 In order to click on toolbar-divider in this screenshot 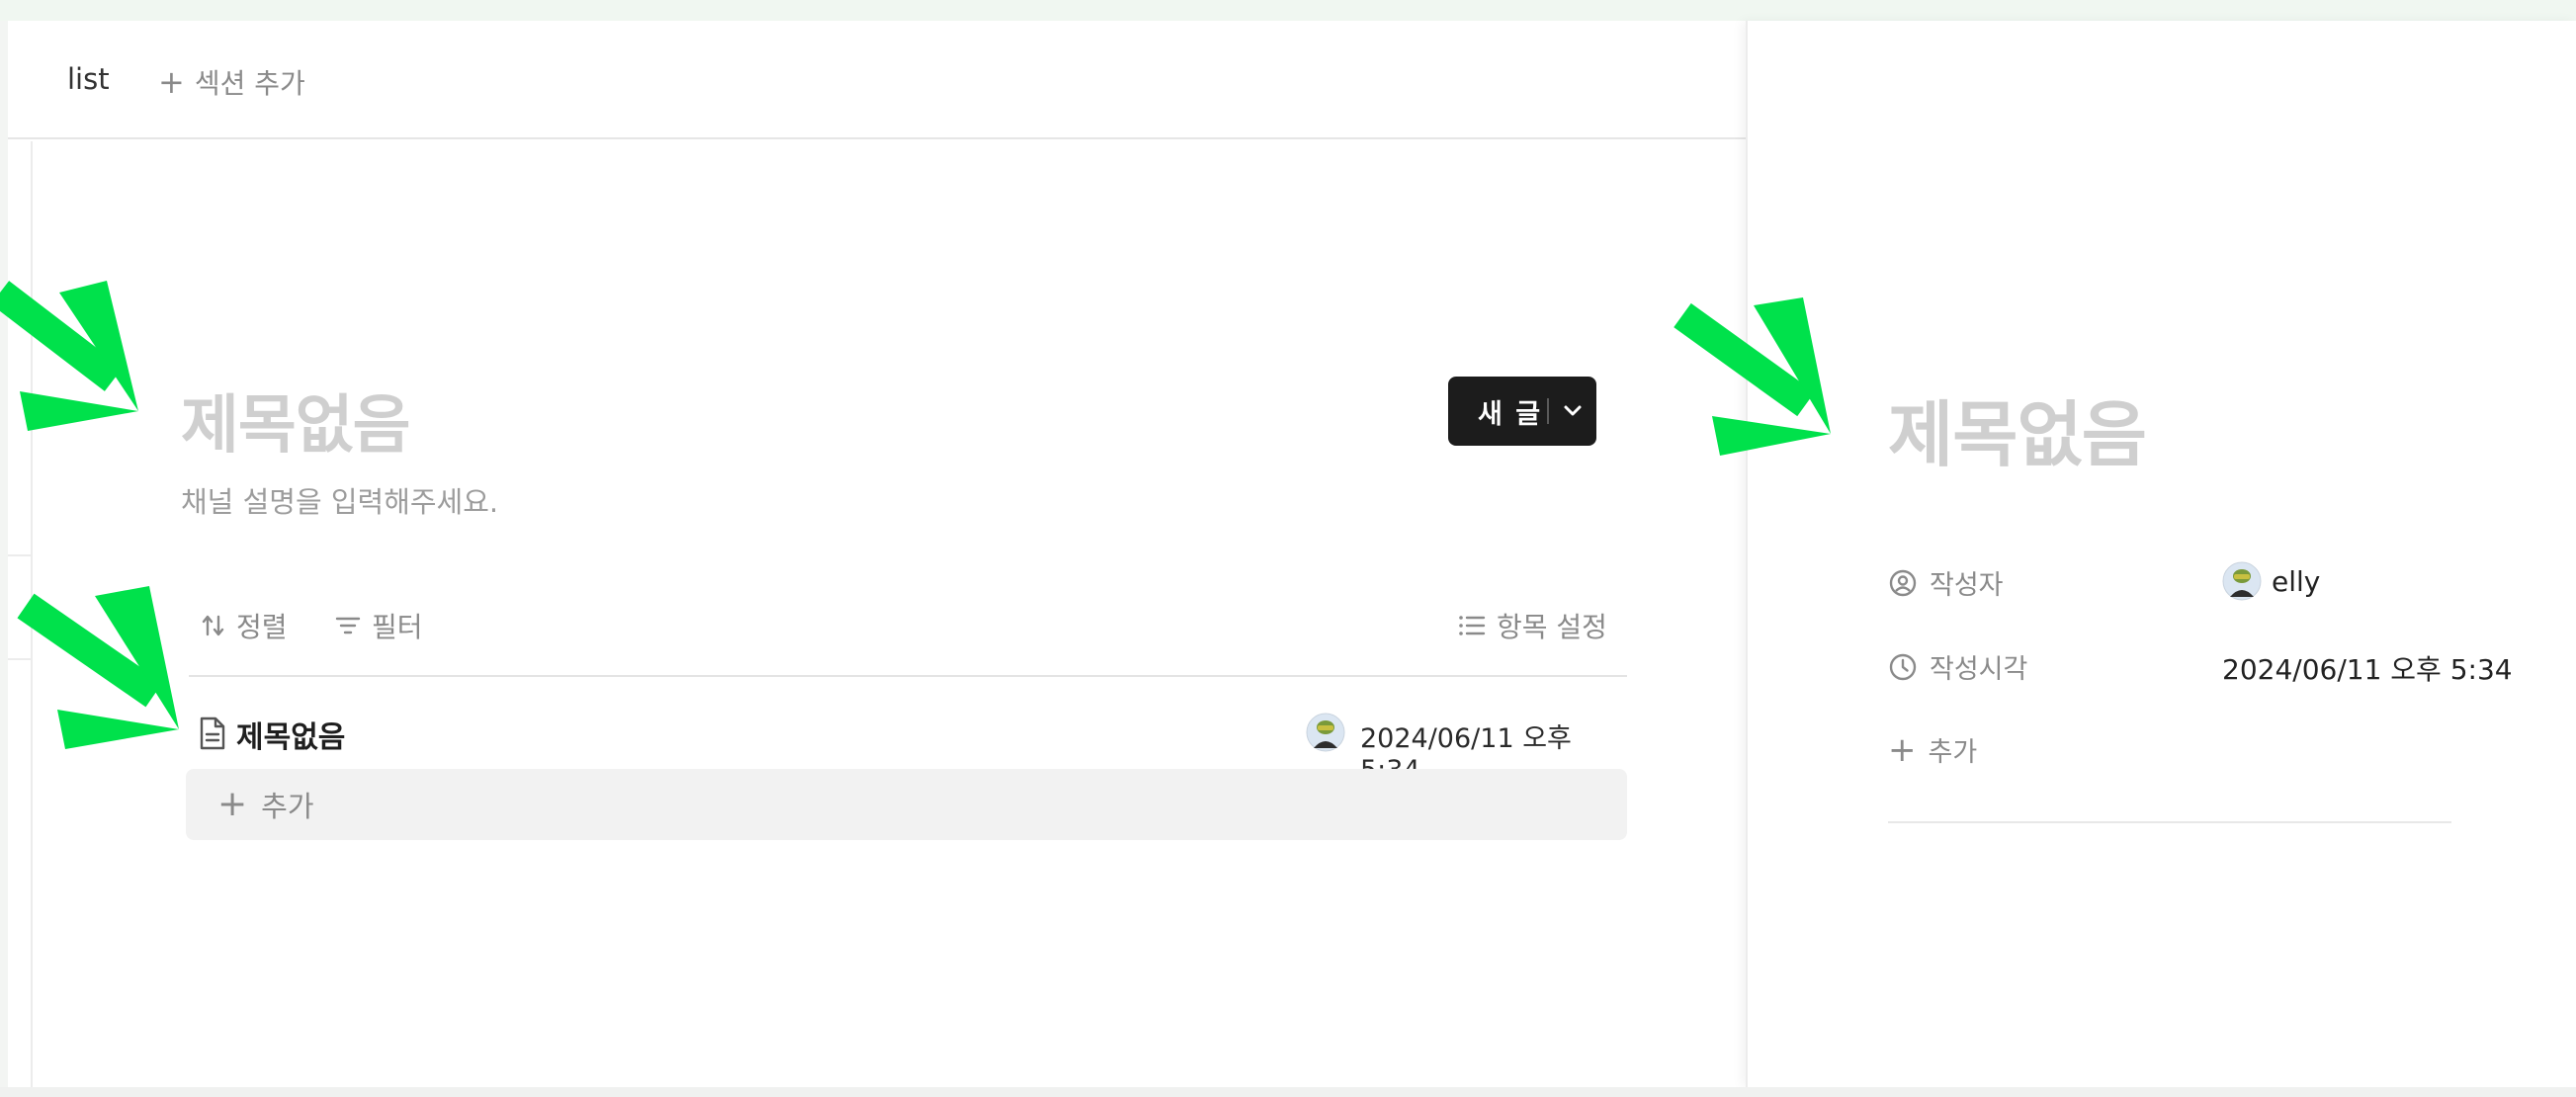, I will do `click(908, 676)`.